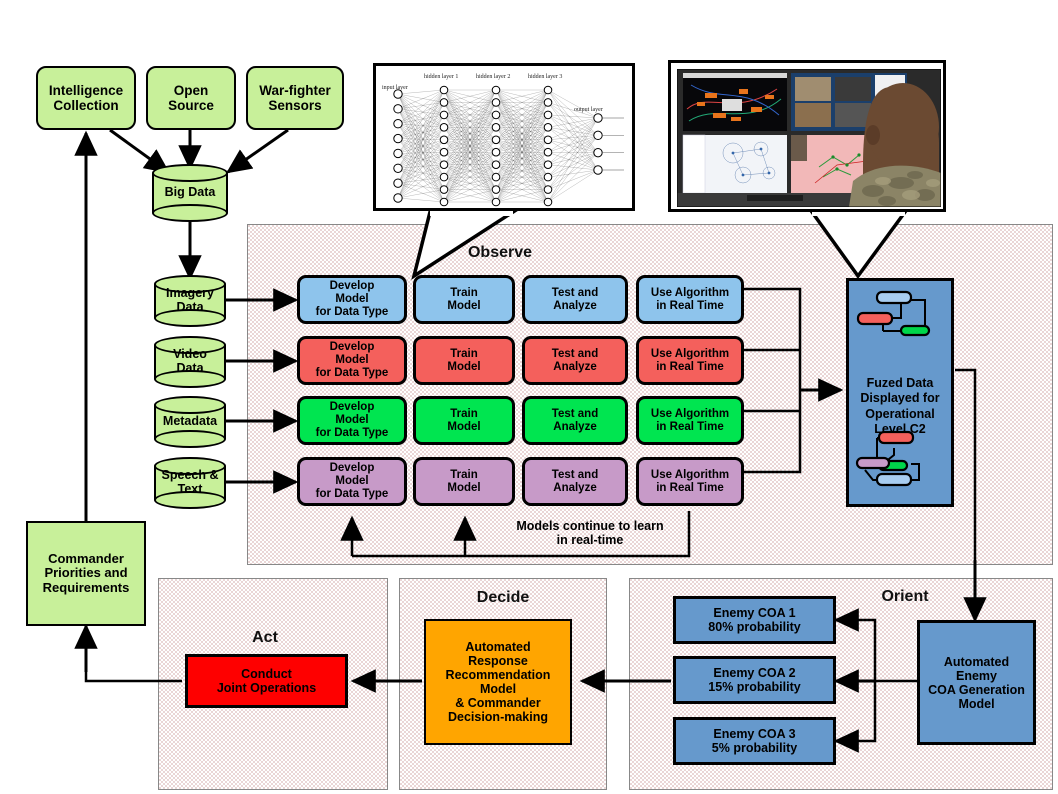  What do you see at coordinates (503, 597) in the screenshot?
I see `decide-title: Decide` at bounding box center [503, 597].